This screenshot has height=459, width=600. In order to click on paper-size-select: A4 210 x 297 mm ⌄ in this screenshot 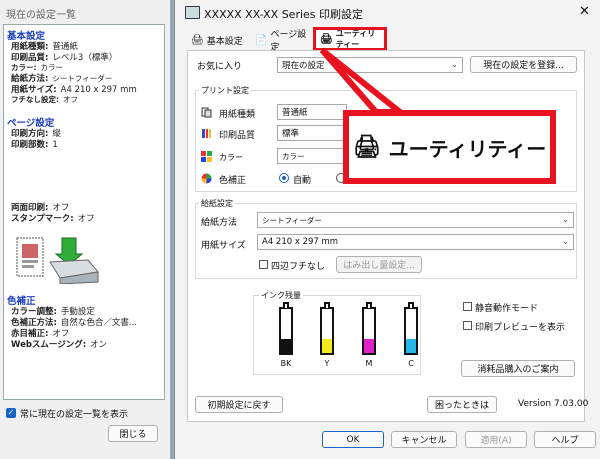, I will do `click(415, 242)`.